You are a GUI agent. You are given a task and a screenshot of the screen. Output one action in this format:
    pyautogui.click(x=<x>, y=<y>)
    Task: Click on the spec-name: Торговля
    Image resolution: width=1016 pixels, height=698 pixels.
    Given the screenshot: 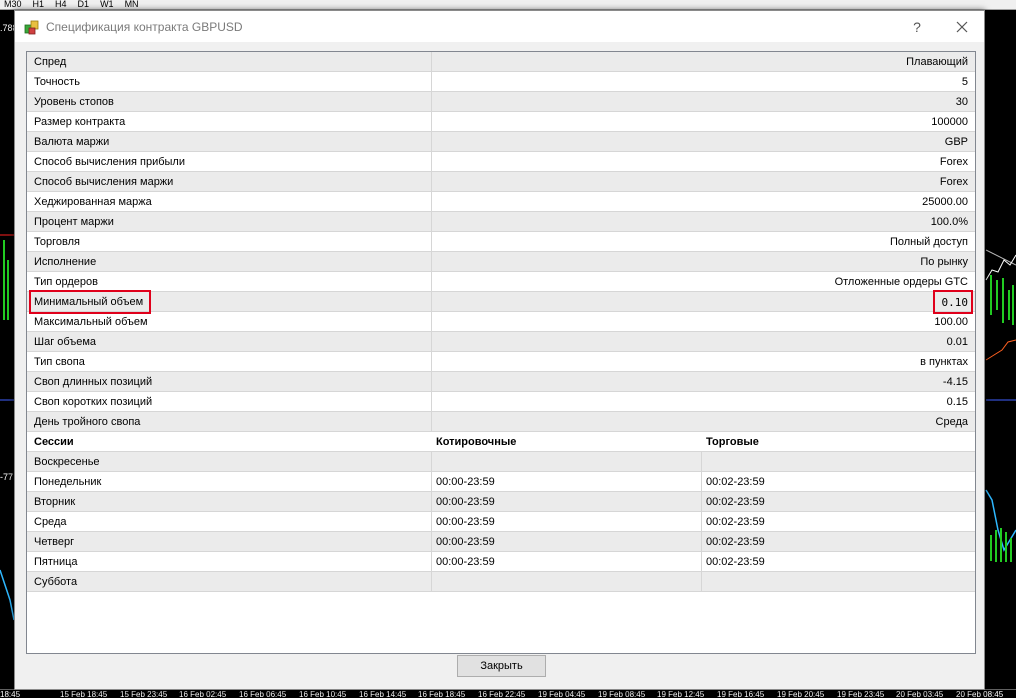 What is the action you would take?
    pyautogui.click(x=57, y=242)
    